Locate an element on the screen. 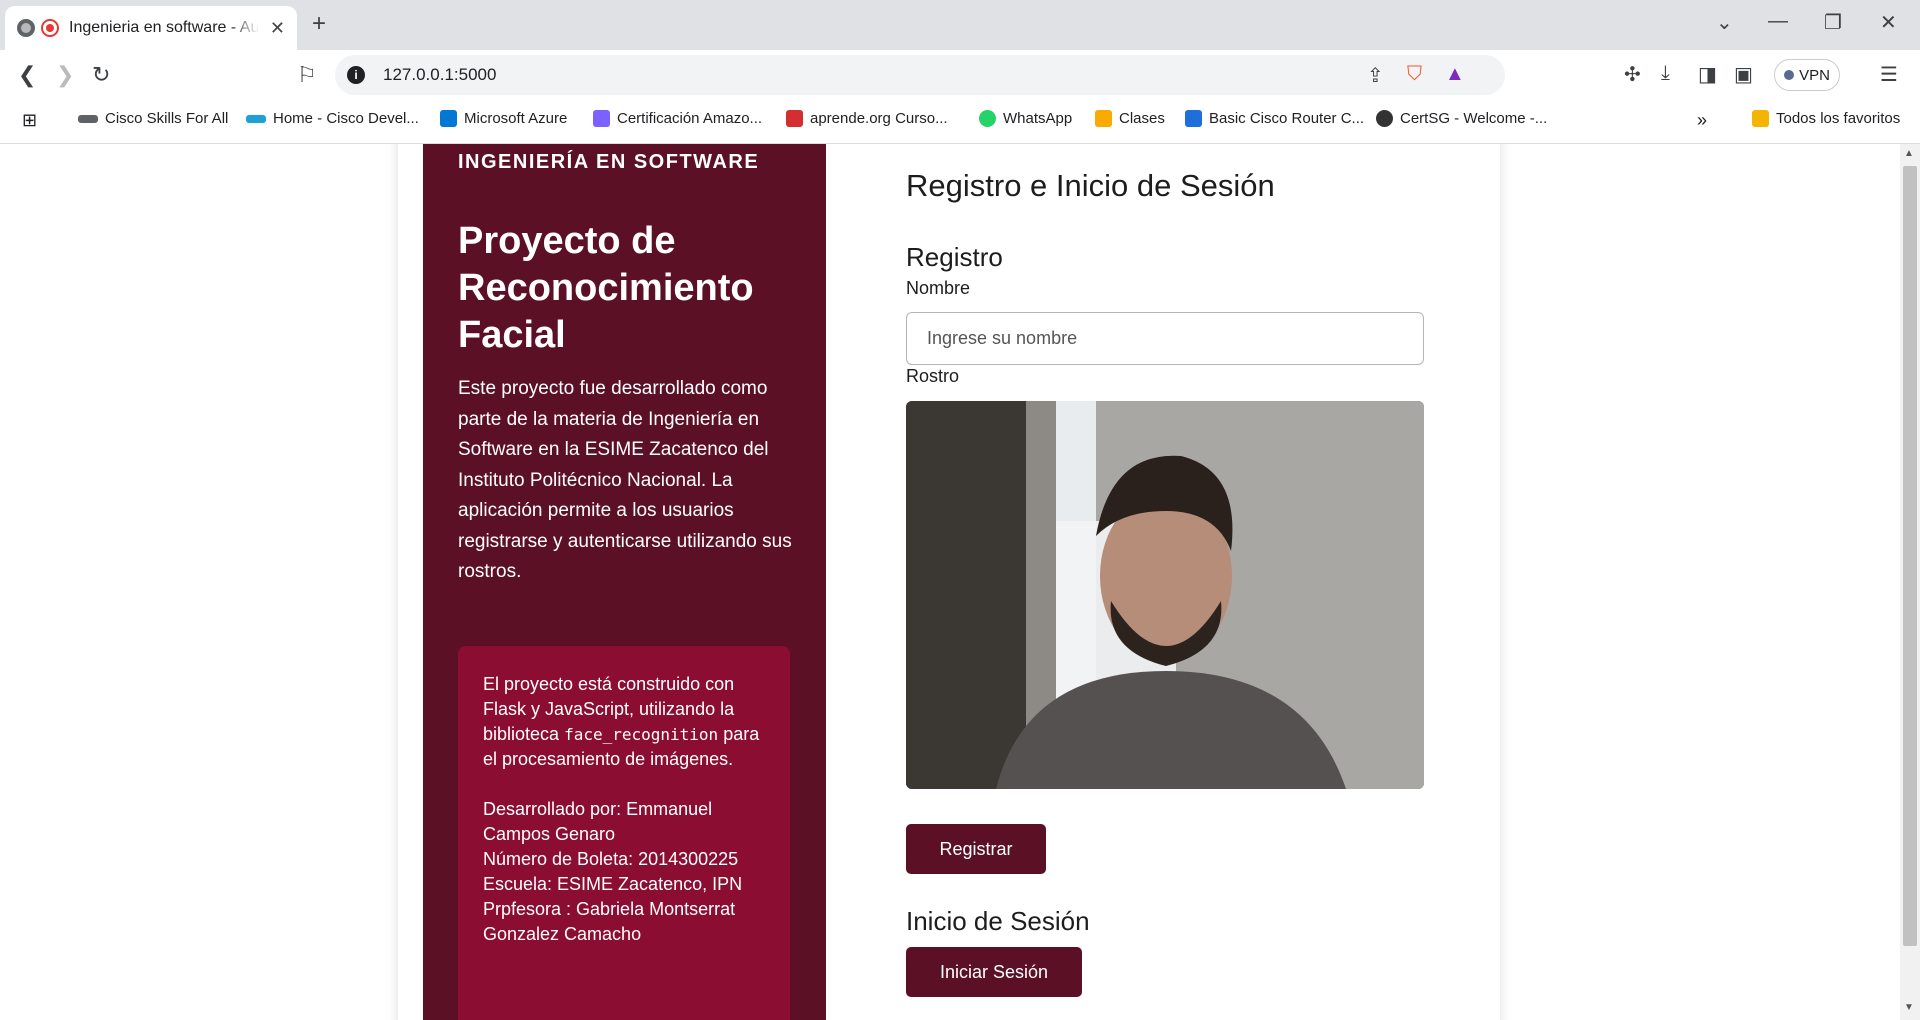  whatsapp-icon is located at coordinates (987, 118).